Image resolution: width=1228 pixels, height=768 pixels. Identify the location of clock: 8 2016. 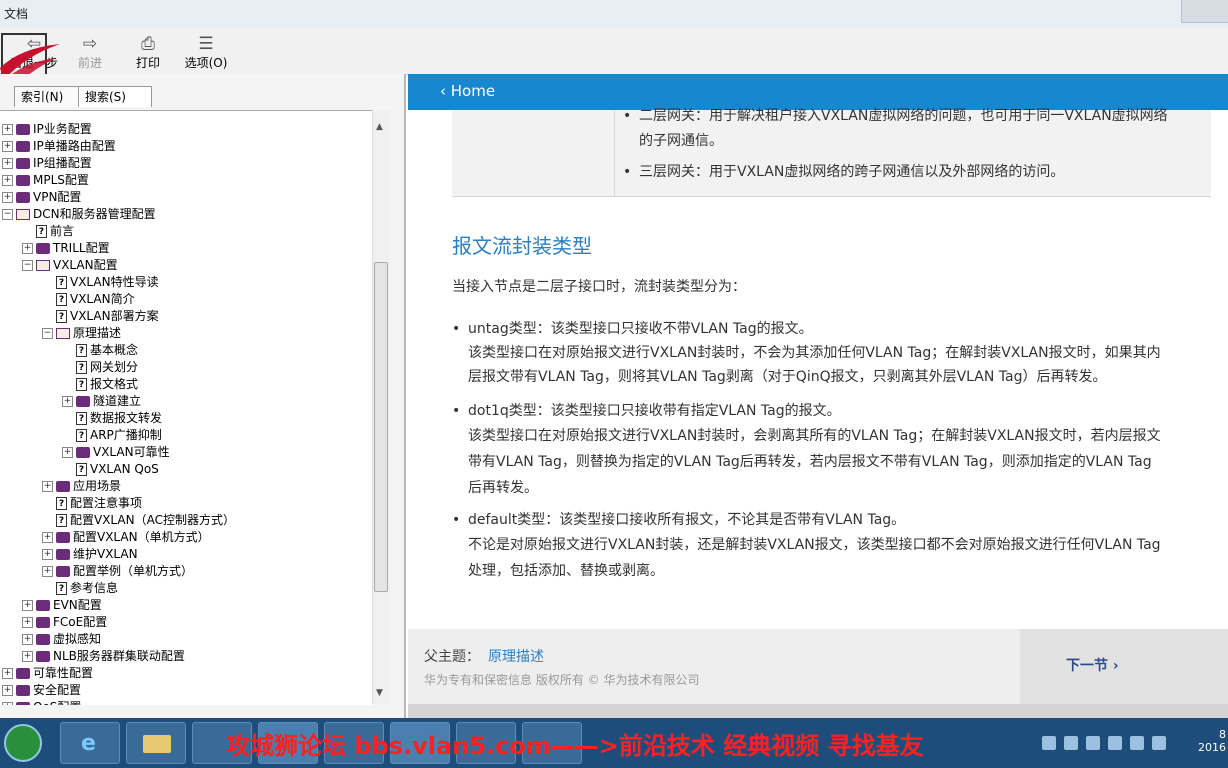
(1212, 741).